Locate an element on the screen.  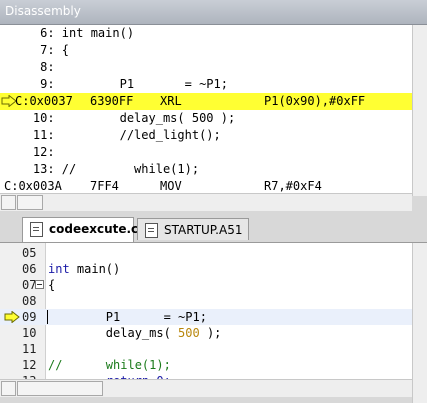
disassembly-instruction-row: C:0x003A 7FF4 MOV R7,#0xF4 is located at coordinates (206, 185).